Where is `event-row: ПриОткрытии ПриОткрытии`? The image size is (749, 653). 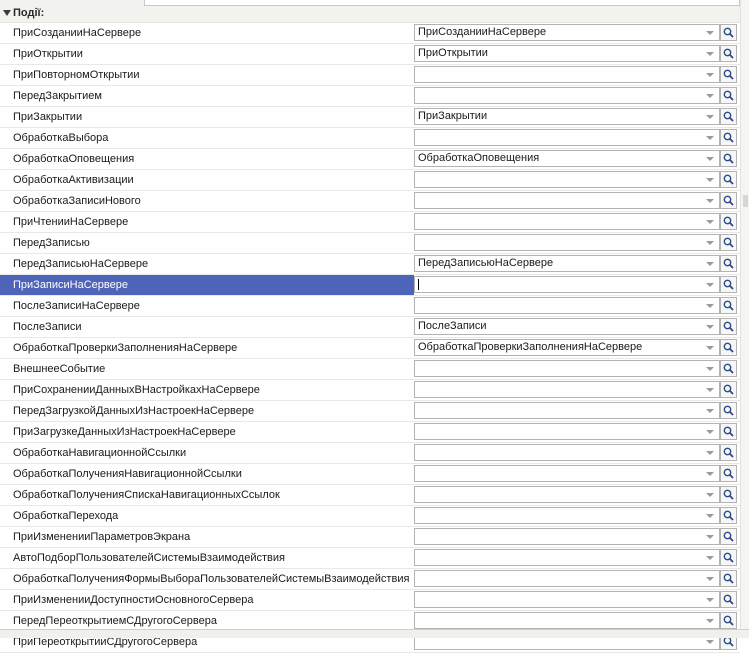 event-row: ПриОткрытии ПриОткрытии is located at coordinates (370, 54).